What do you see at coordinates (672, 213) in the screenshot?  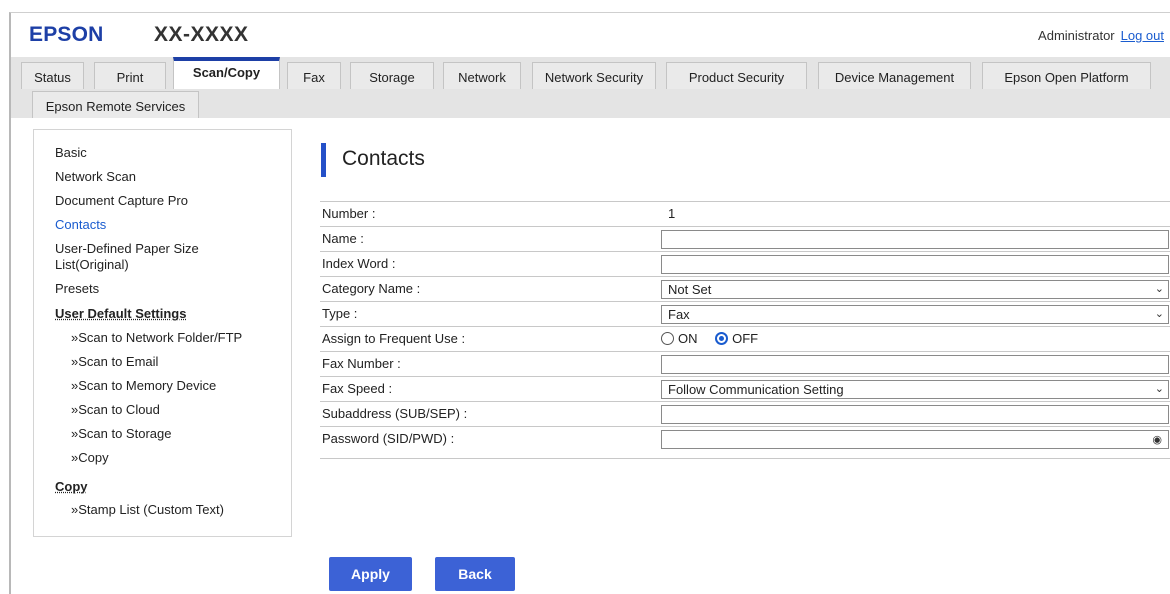 I see `number-value: 1` at bounding box center [672, 213].